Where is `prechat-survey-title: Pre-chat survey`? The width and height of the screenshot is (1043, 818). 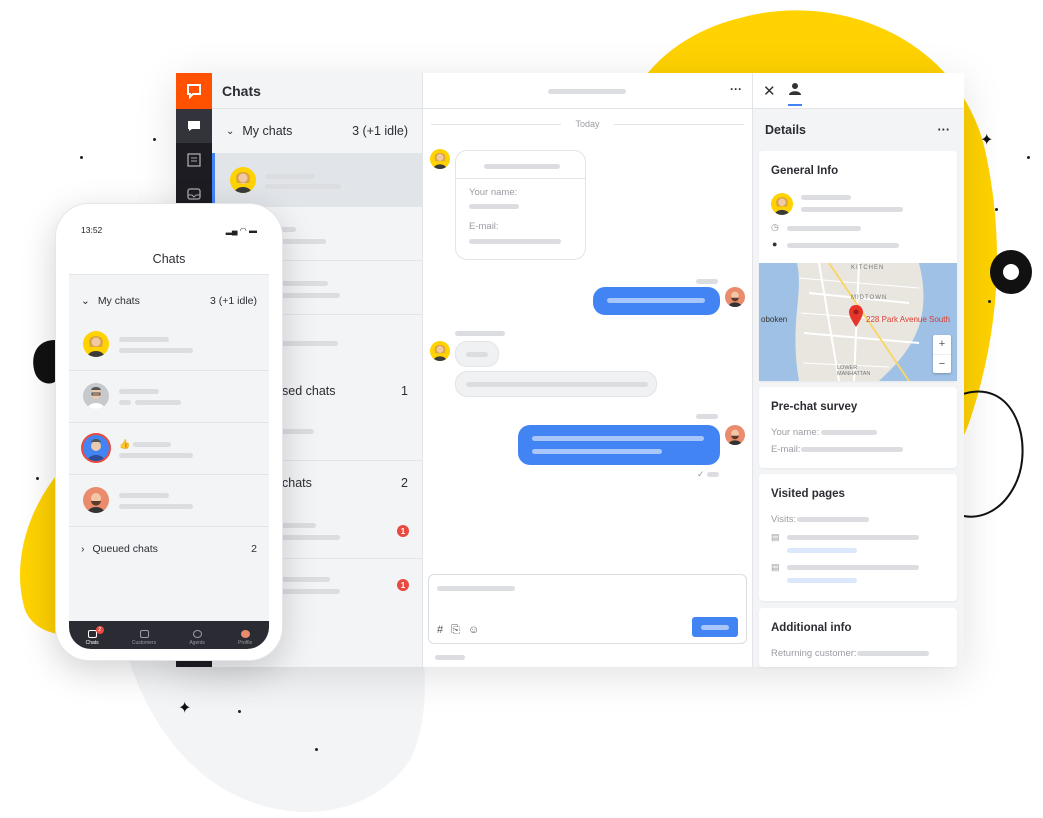 prechat-survey-title: Pre-chat survey is located at coordinates (814, 407).